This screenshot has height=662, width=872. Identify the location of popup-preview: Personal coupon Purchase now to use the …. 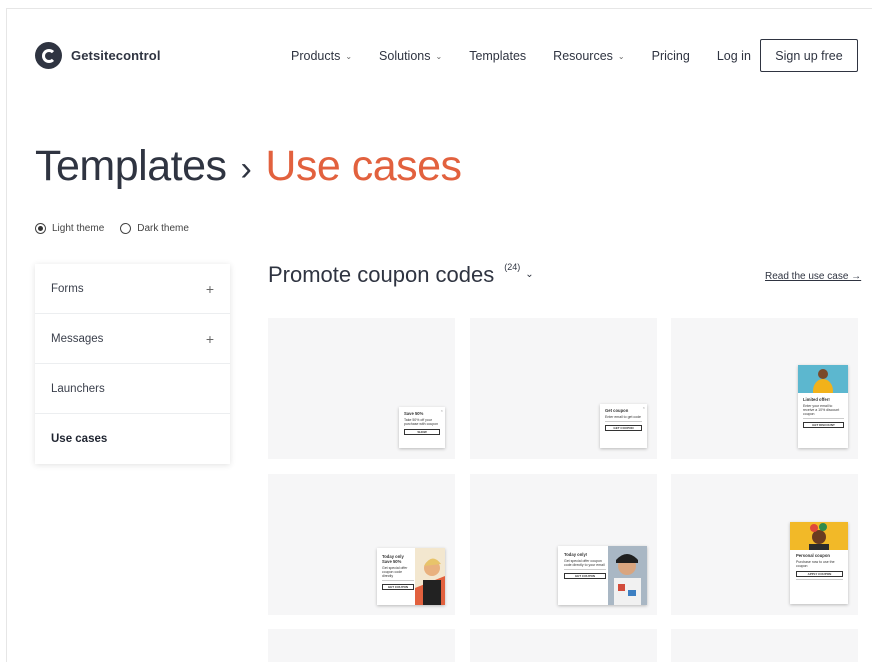
(819, 563).